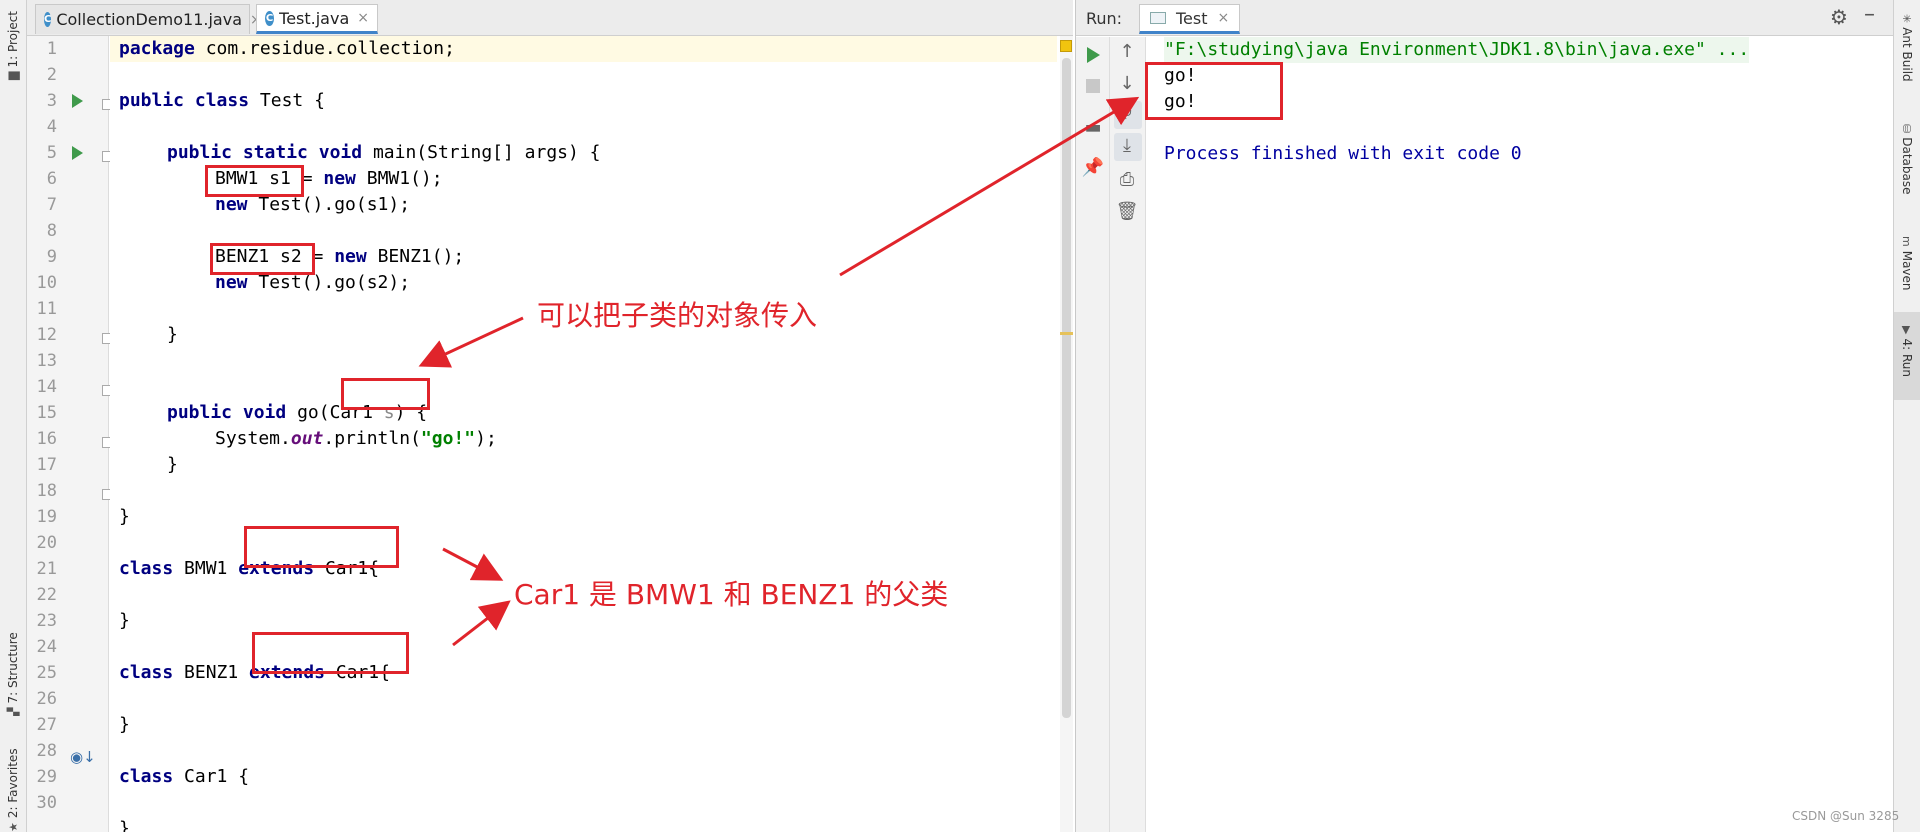 This screenshot has width=1920, height=832. Describe the element at coordinates (46, 699) in the screenshot. I see `line-number: 26` at that location.